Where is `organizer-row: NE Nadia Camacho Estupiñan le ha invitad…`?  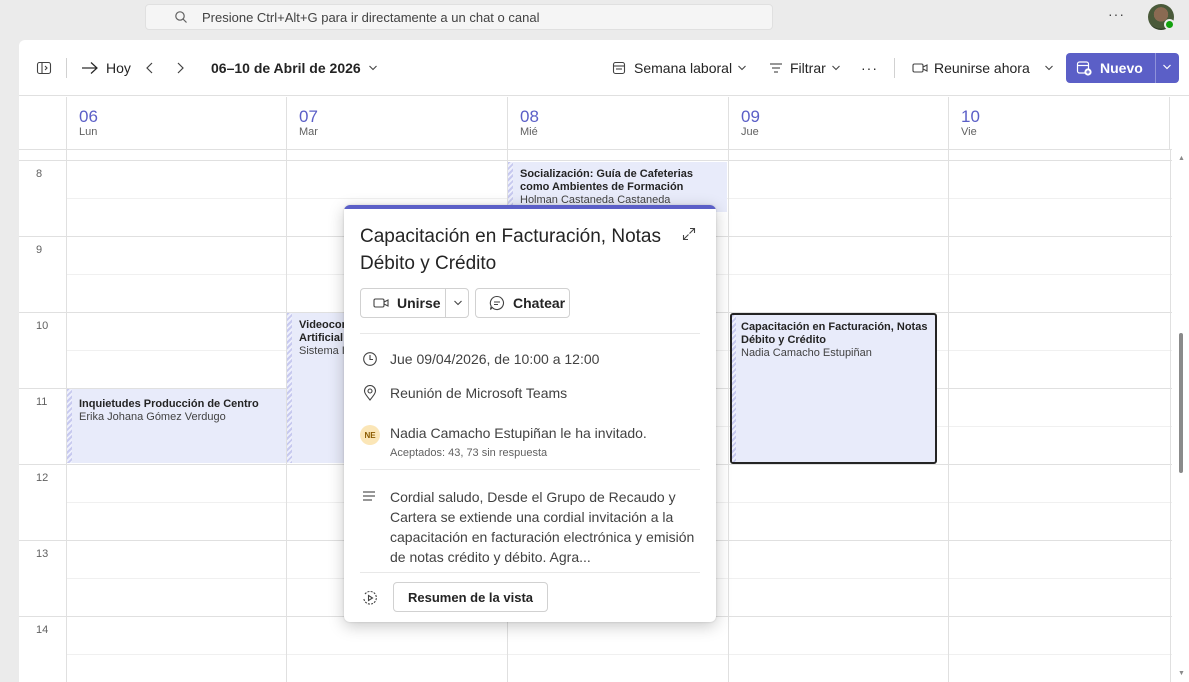 organizer-row: NE Nadia Camacho Estupiñan le ha invitad… is located at coordinates (503, 442).